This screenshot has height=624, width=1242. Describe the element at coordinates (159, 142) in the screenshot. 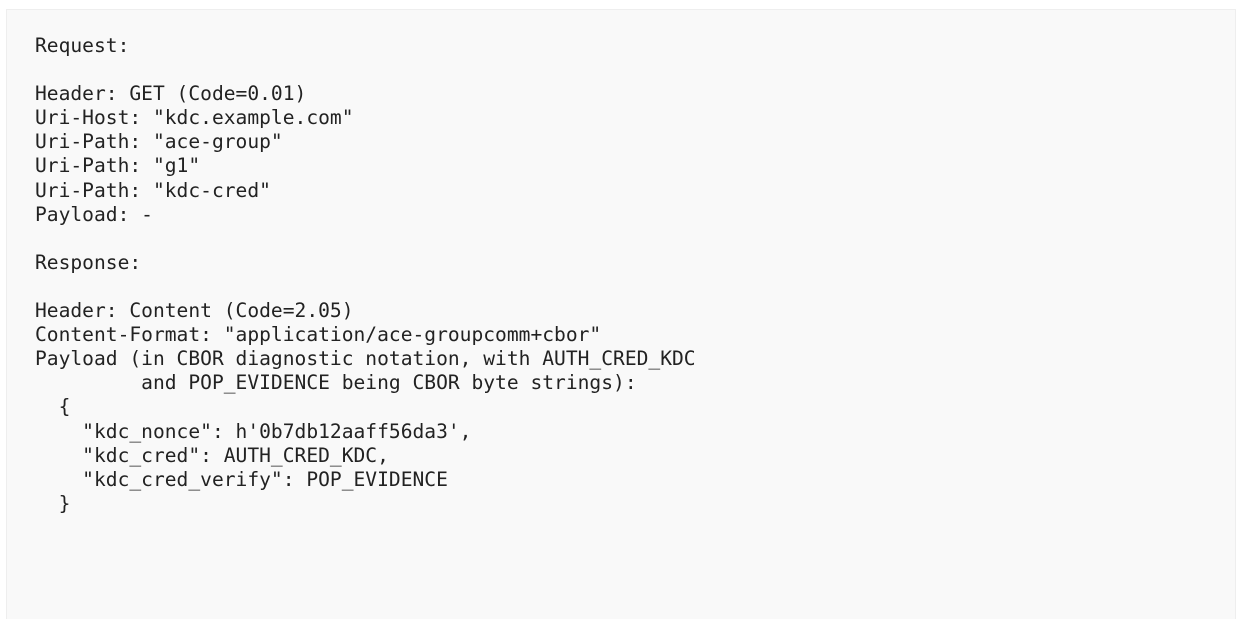

I see `code-line-uri-path-1: Uri-Path: "ace-group"` at that location.